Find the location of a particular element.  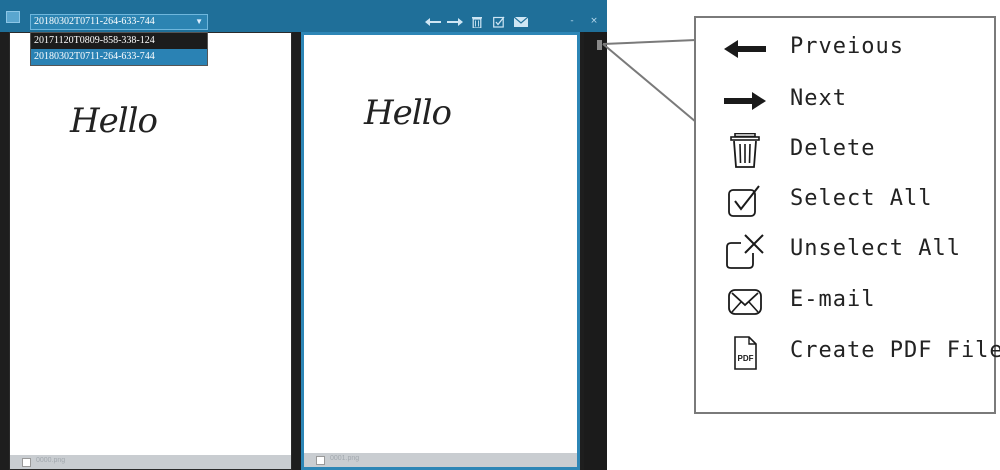

legend-item-unselect-all: Unselect All is located at coordinates (846, 250).